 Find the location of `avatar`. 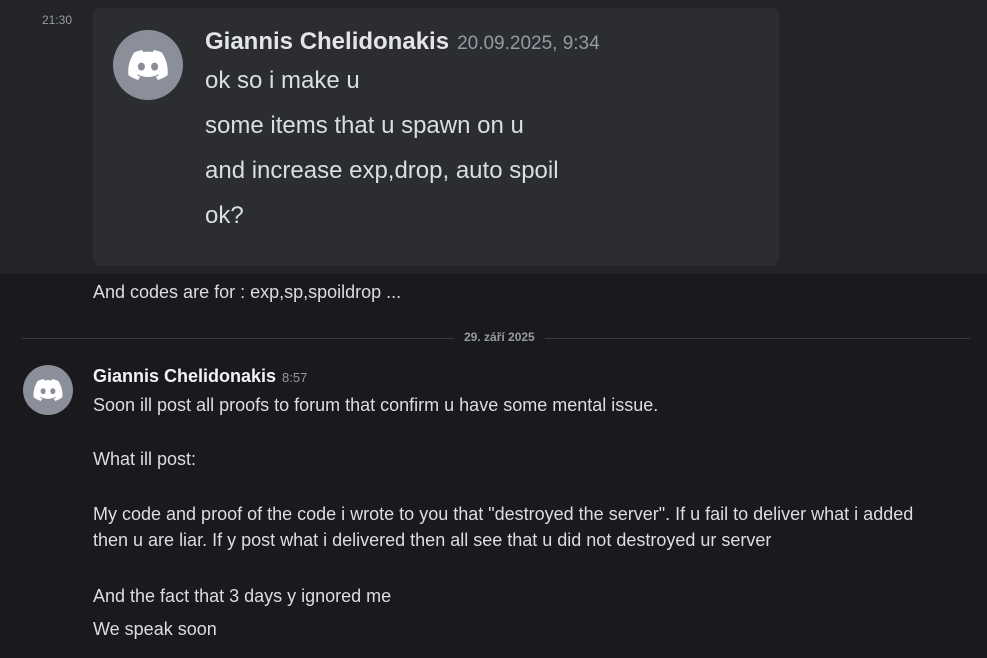

avatar is located at coordinates (48, 390).